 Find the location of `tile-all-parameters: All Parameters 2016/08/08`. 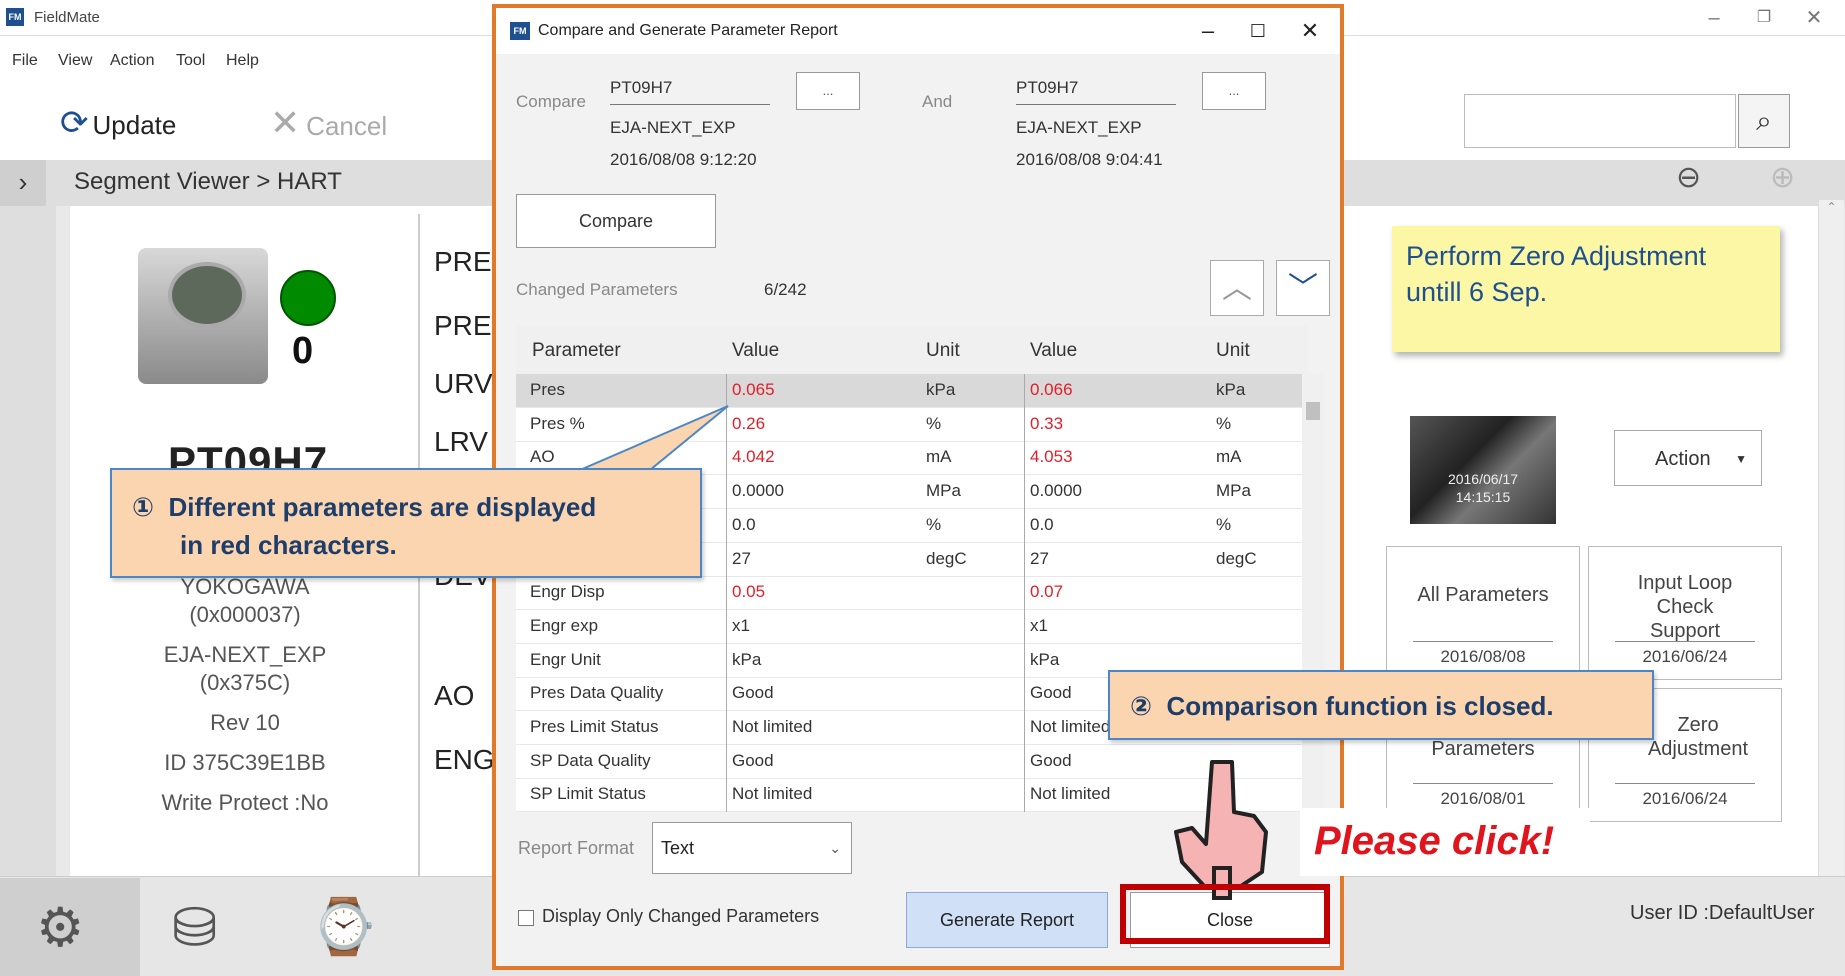

tile-all-parameters: All Parameters 2016/08/08 is located at coordinates (1483, 613).